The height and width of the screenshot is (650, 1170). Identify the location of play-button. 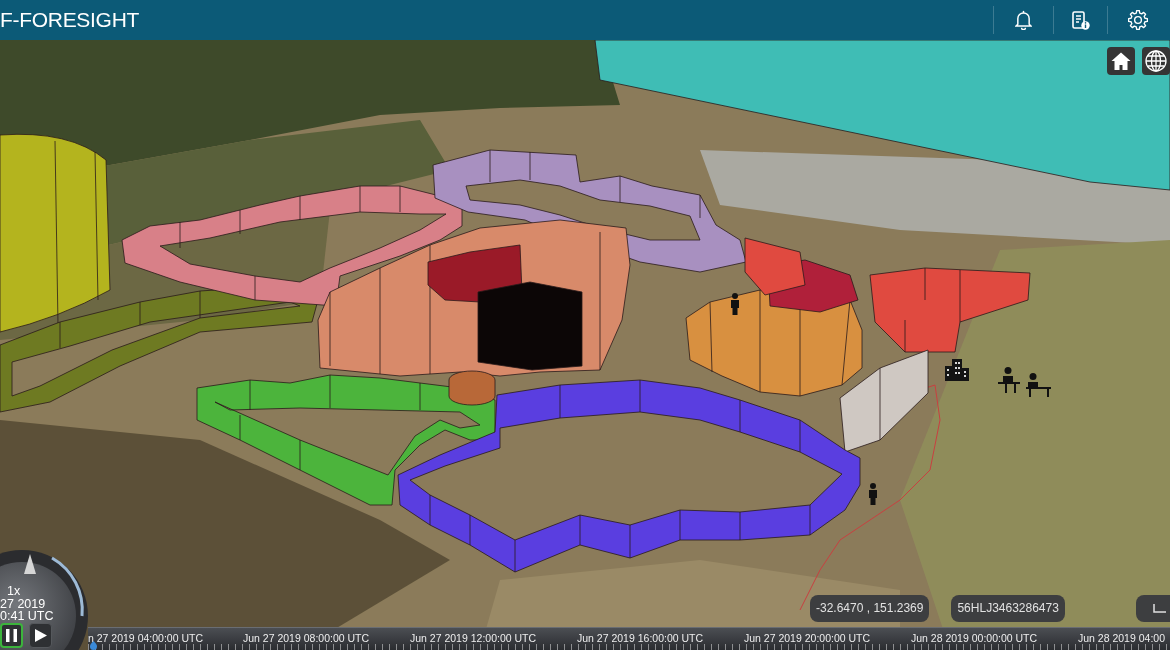
(40, 635).